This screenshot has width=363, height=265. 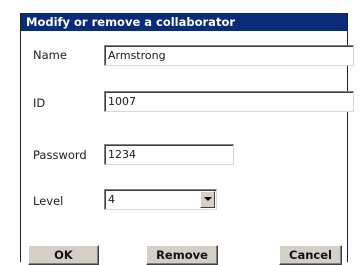 I want to click on name-field: Armstrong, so click(x=229, y=55).